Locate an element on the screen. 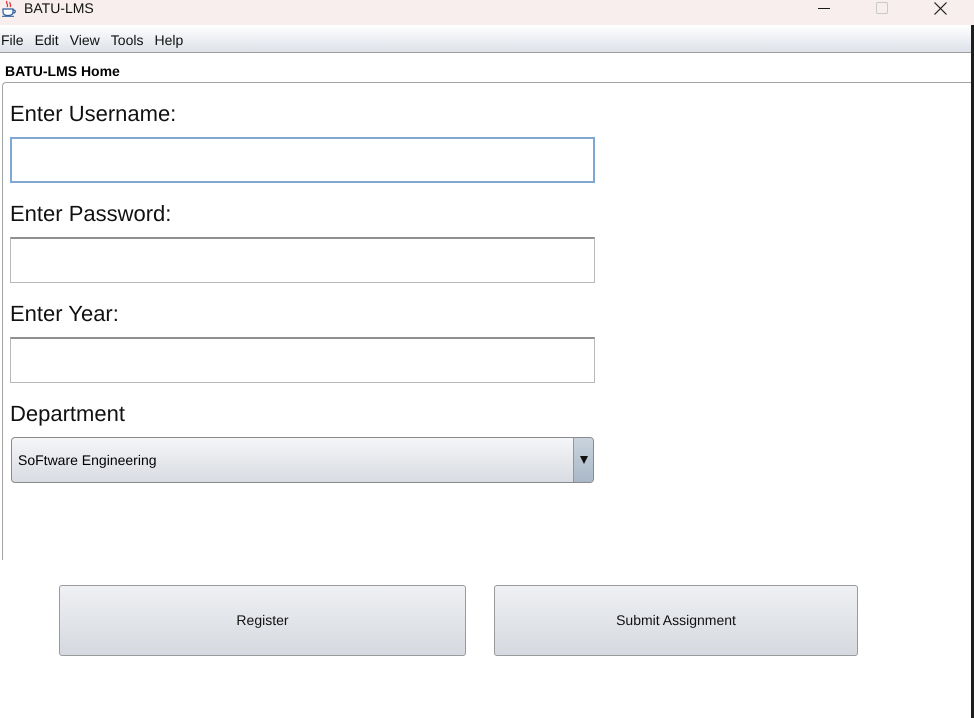  menu-item: Help is located at coordinates (168, 39).